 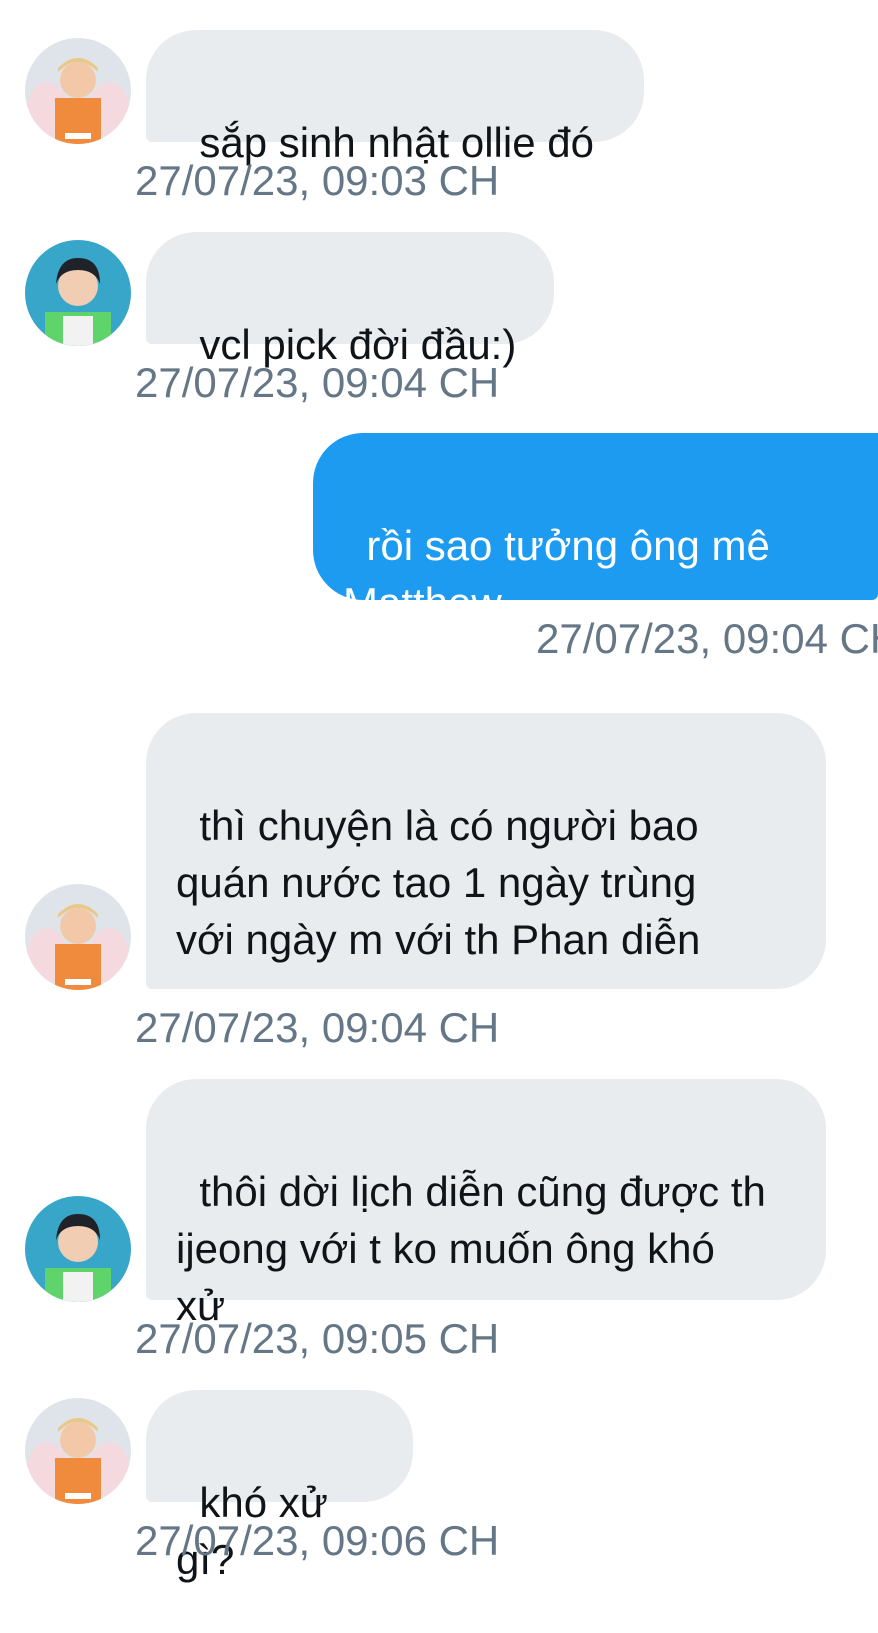 What do you see at coordinates (317, 1338) in the screenshot?
I see `message-timestamp: 27/07/23, 09:05 CH` at bounding box center [317, 1338].